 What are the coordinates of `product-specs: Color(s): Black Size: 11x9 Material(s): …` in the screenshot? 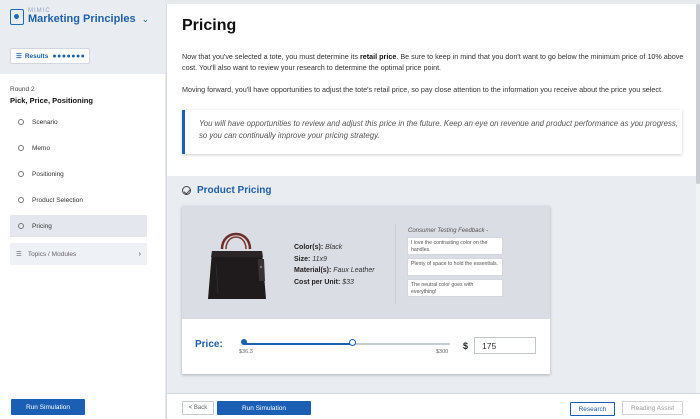 It's located at (334, 265).